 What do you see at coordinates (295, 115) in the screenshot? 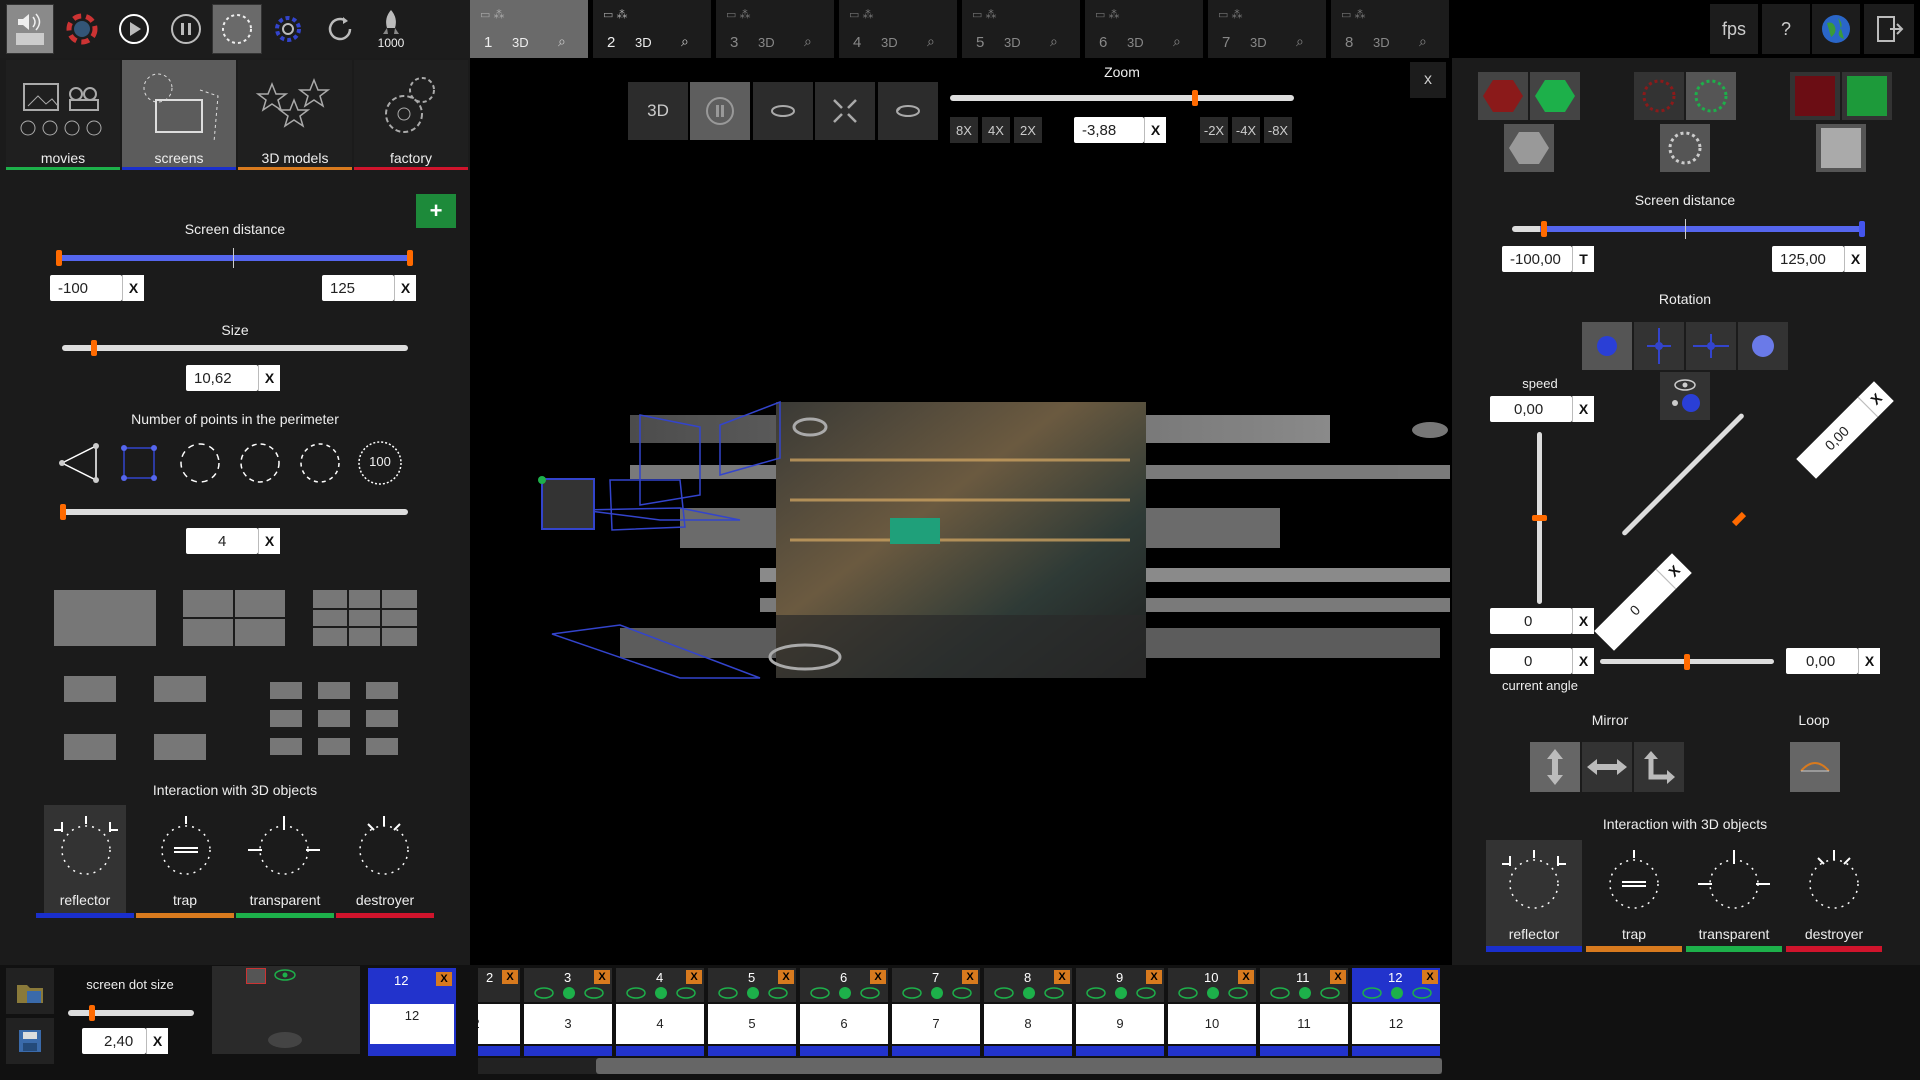
I see `category-3d-models: 3D models` at bounding box center [295, 115].